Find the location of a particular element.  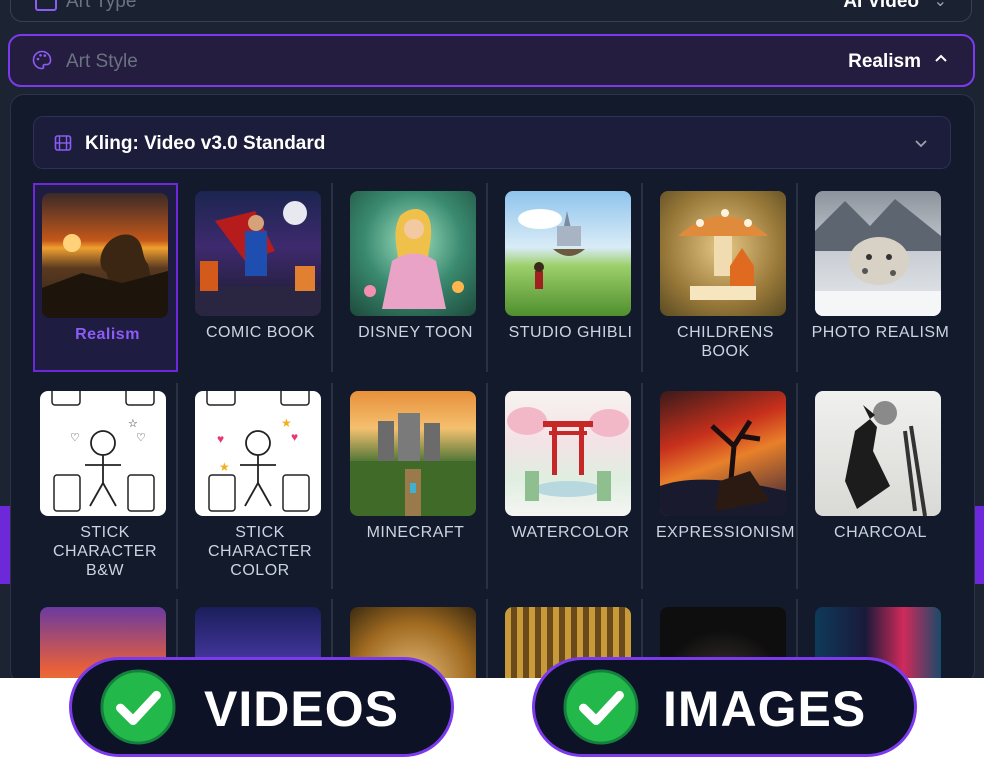

style-option-name: STICK CHARACTER COLOR is located at coordinates (260, 551).